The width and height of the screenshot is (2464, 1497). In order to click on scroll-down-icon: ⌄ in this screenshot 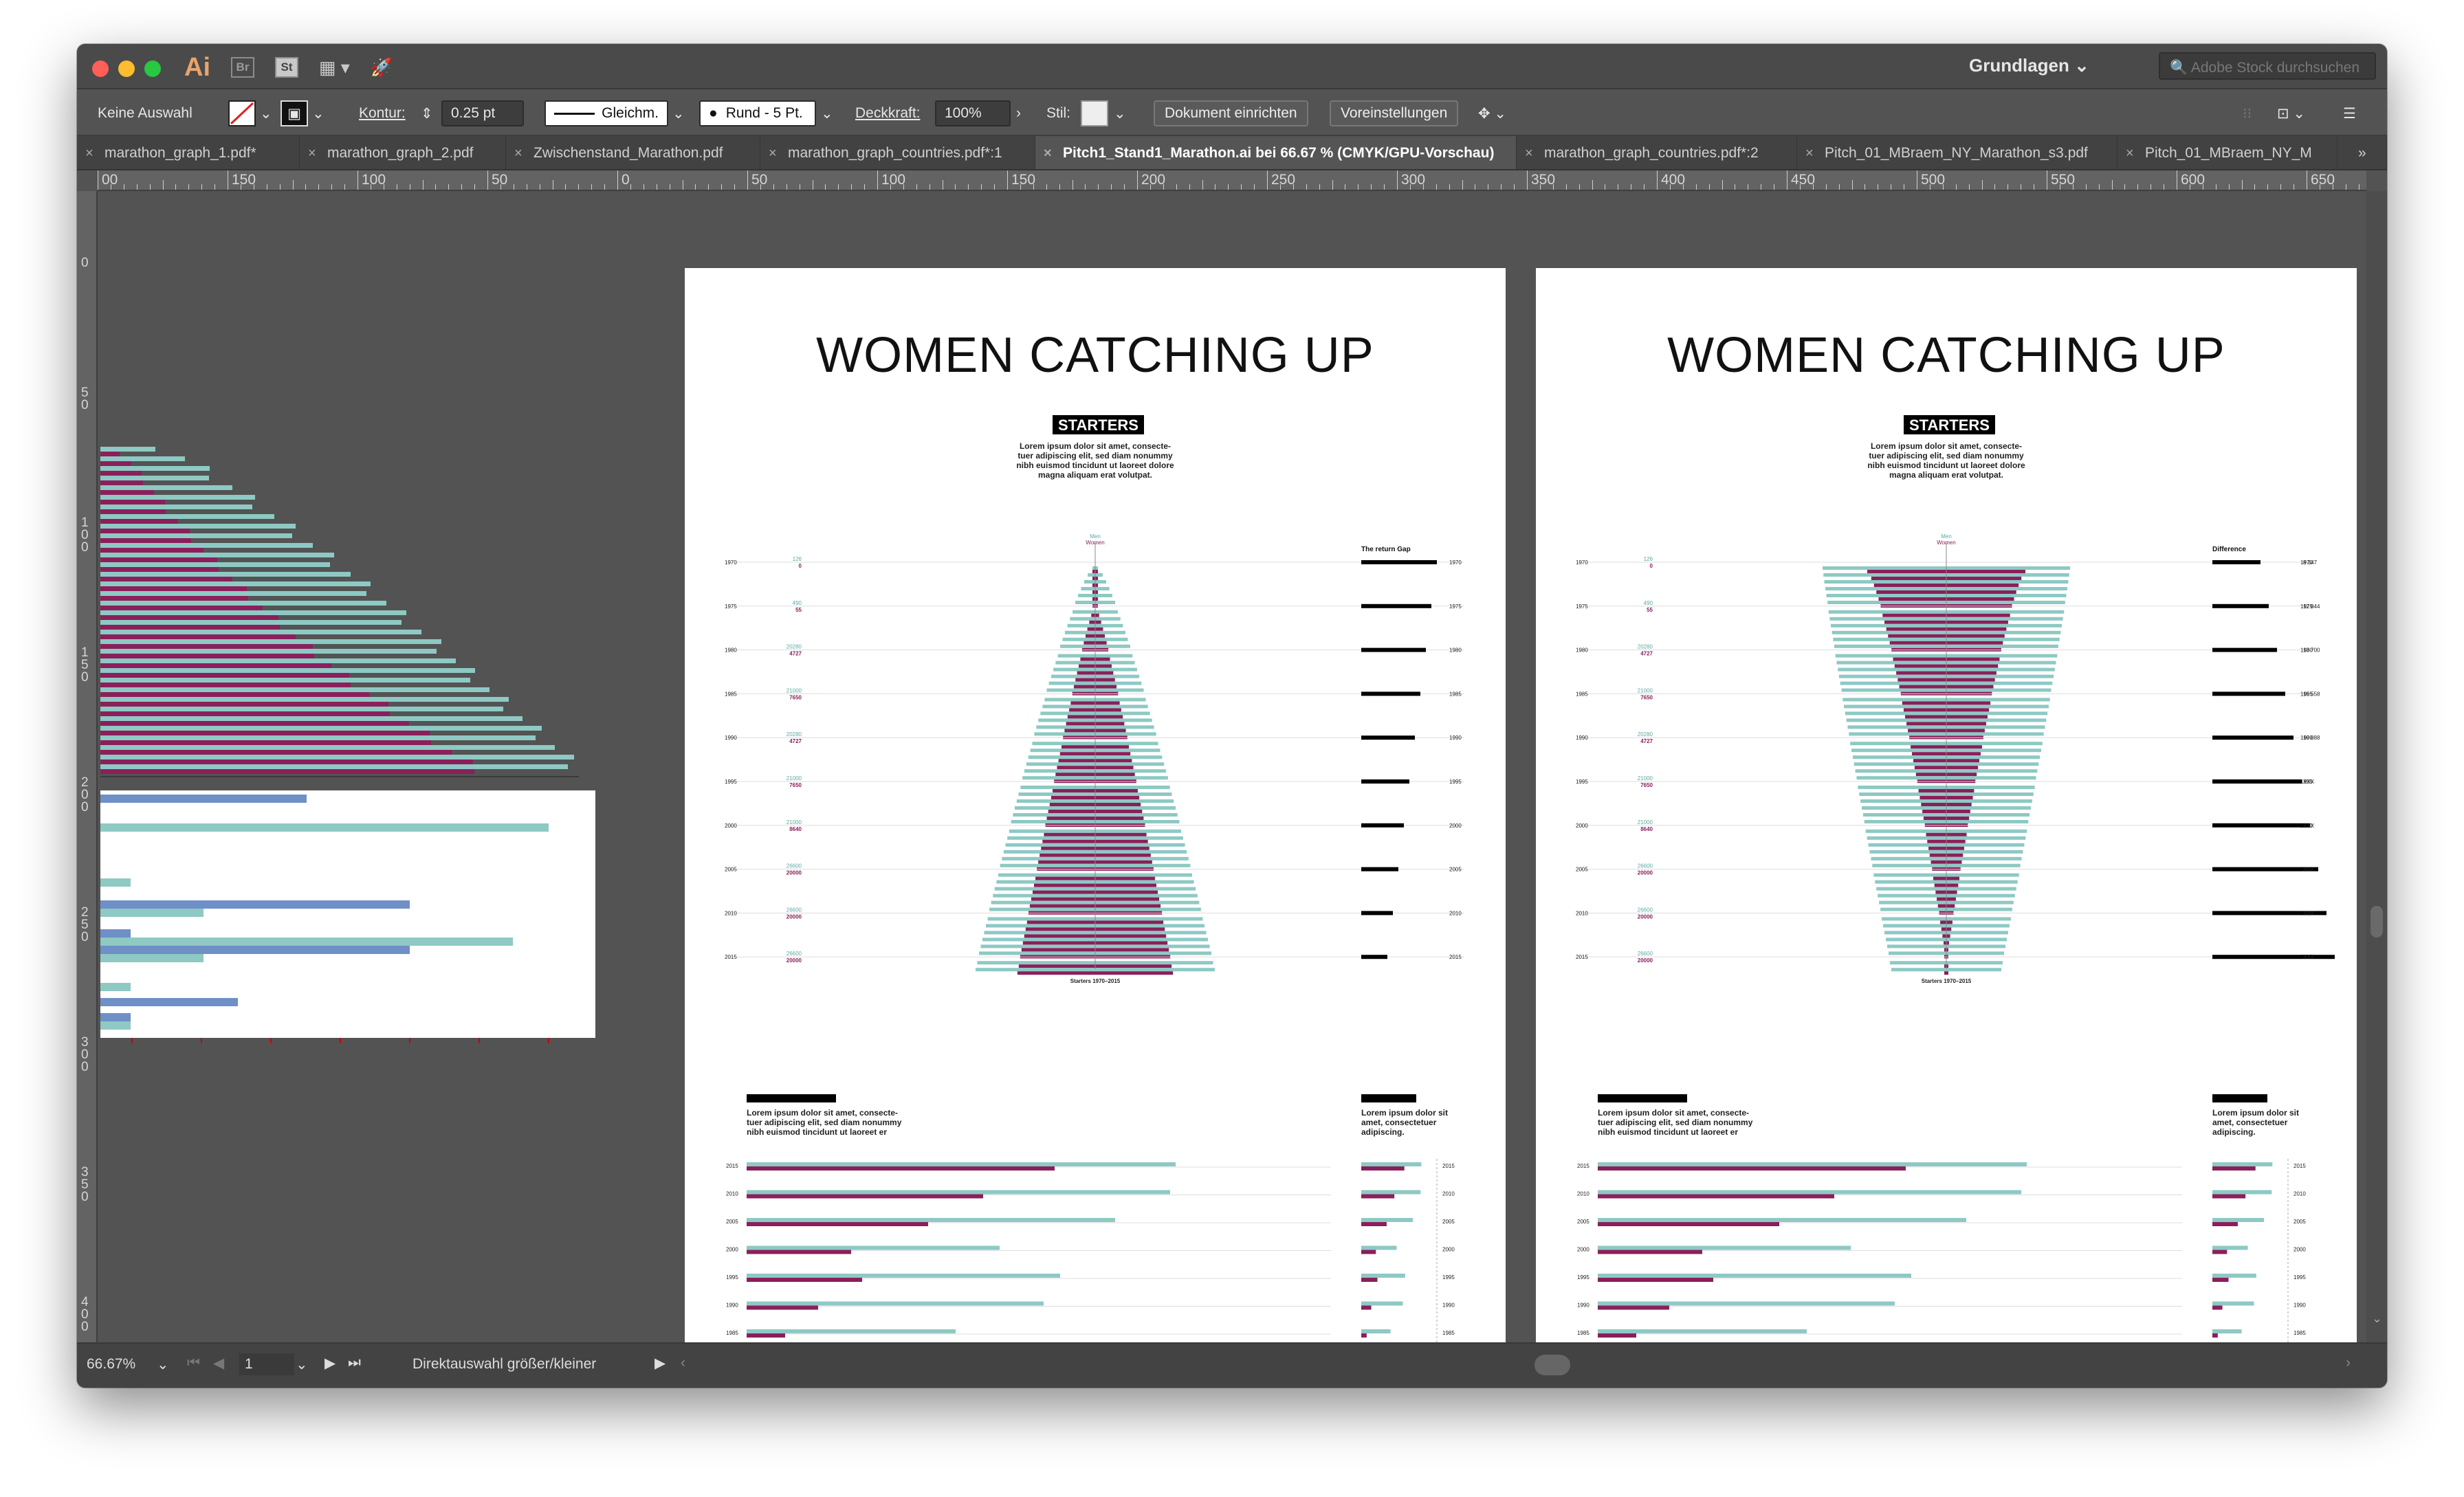, I will do `click(2377, 1318)`.